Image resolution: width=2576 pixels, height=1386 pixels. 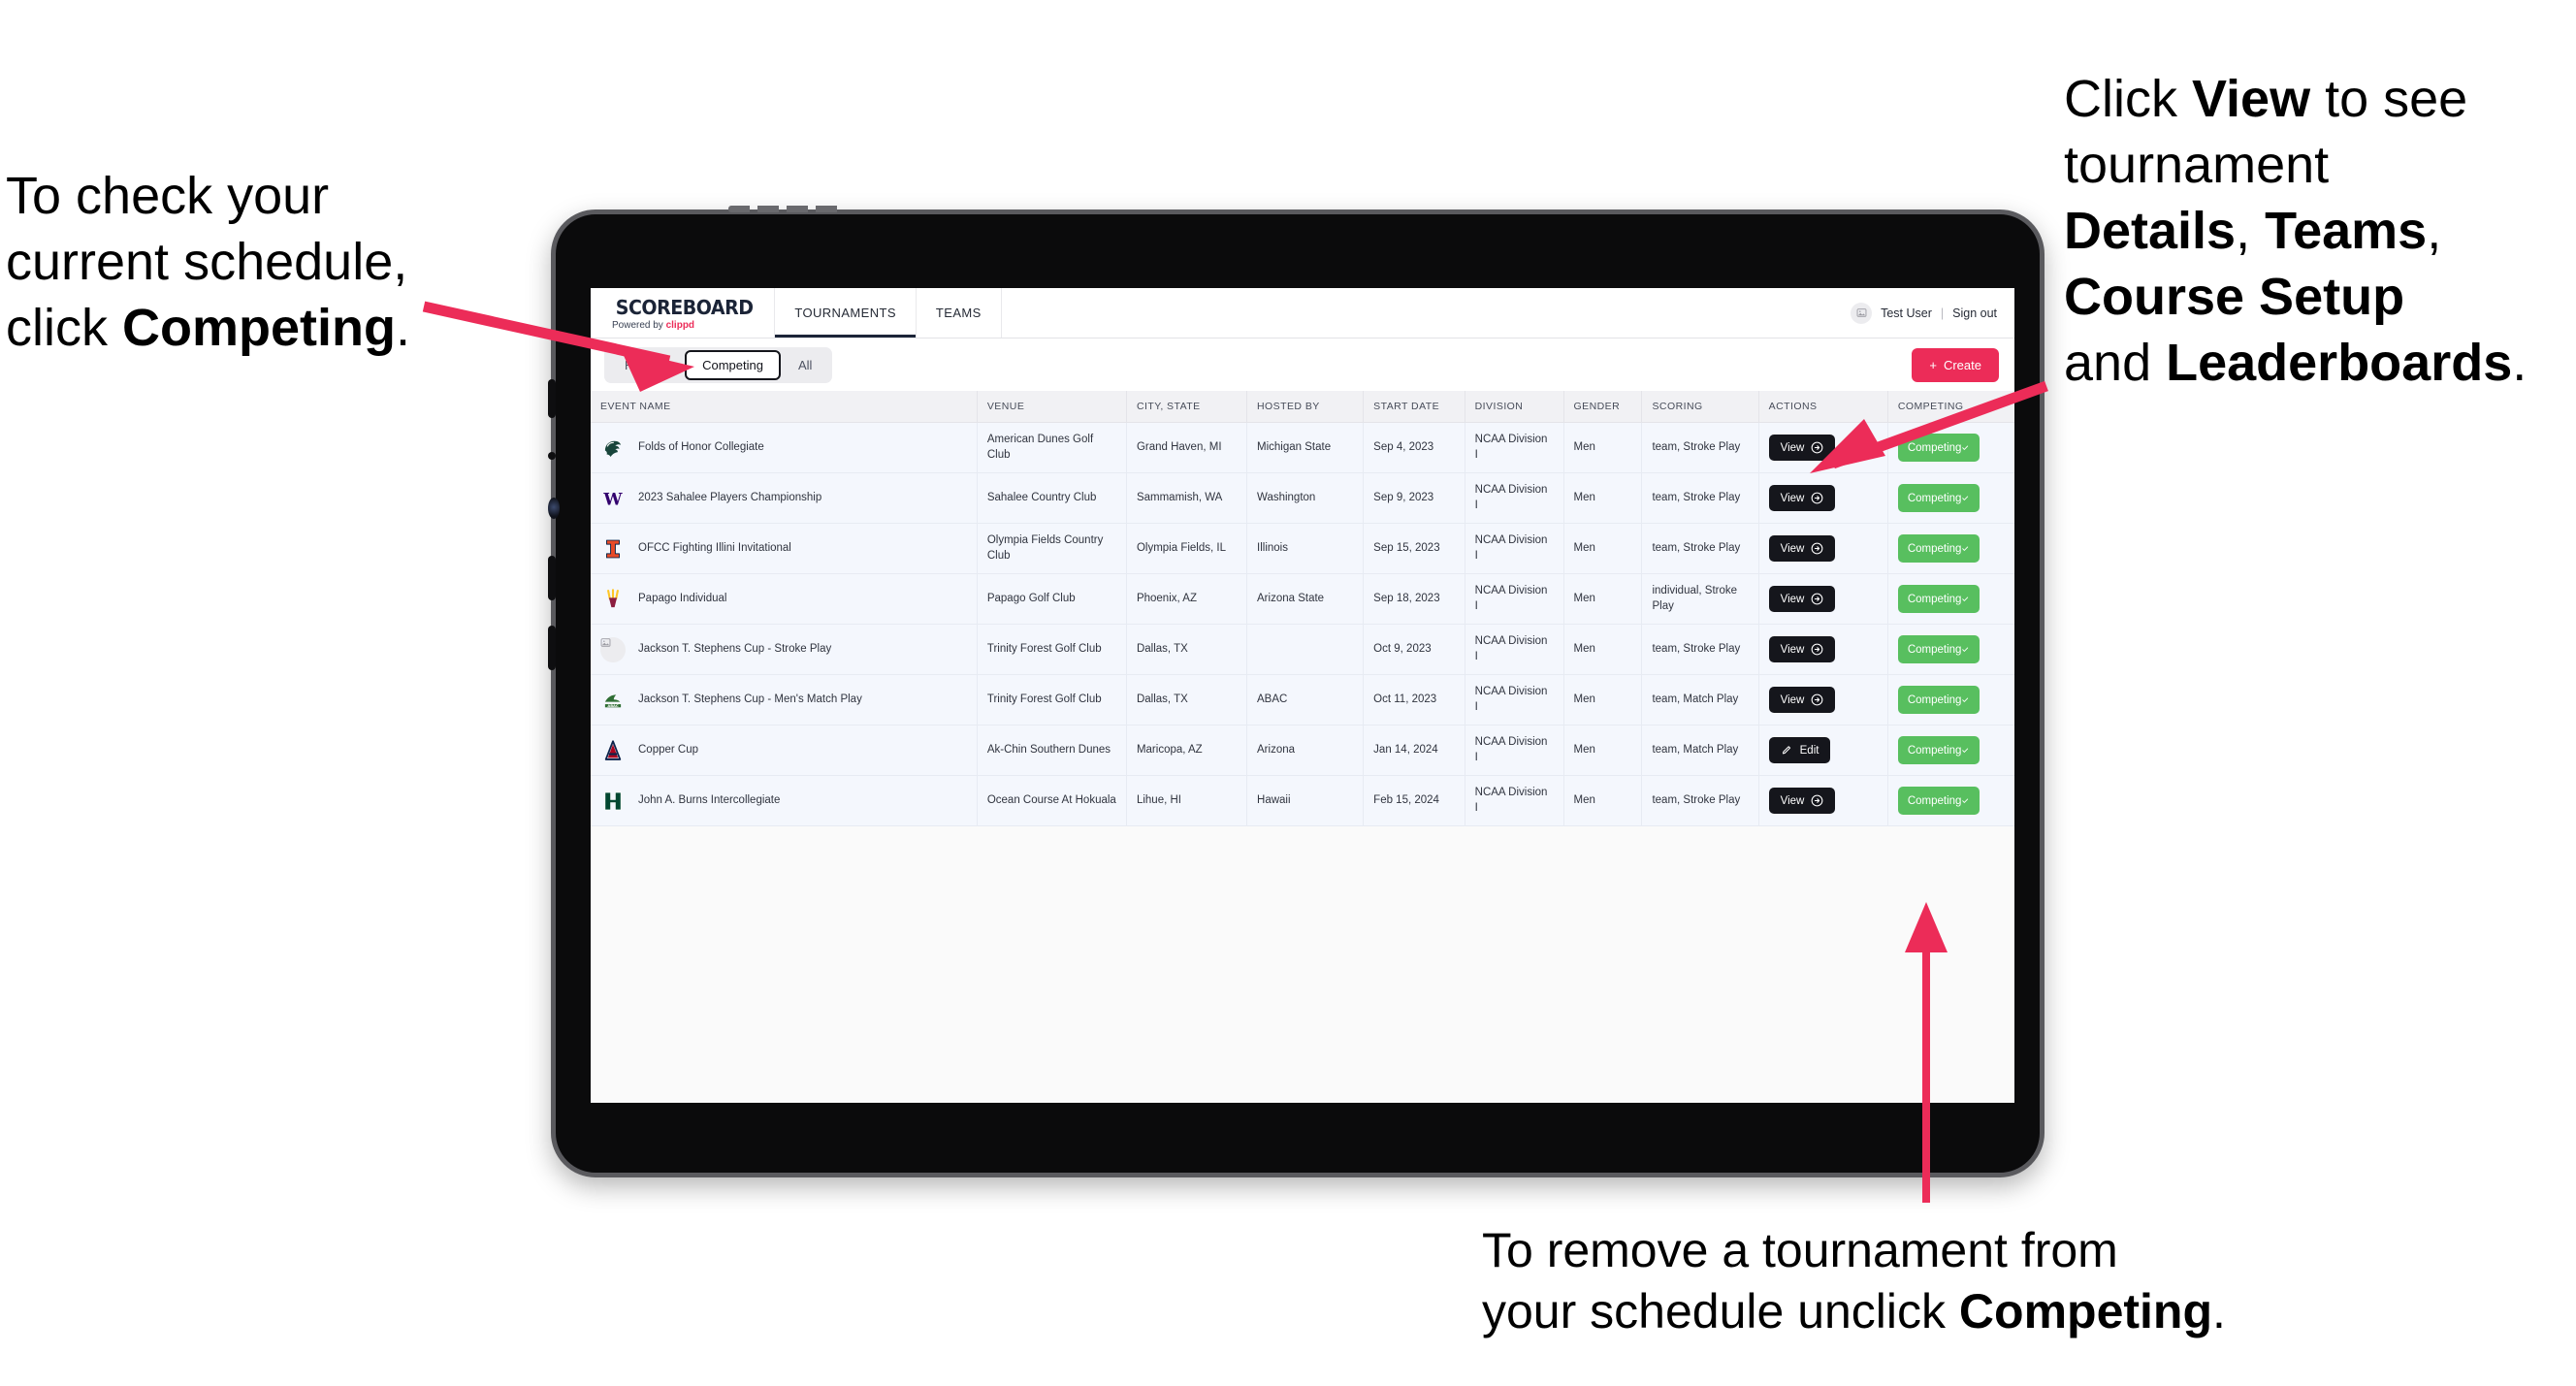 I want to click on arrow-to-competing-chip, so click(x=1926, y=1052).